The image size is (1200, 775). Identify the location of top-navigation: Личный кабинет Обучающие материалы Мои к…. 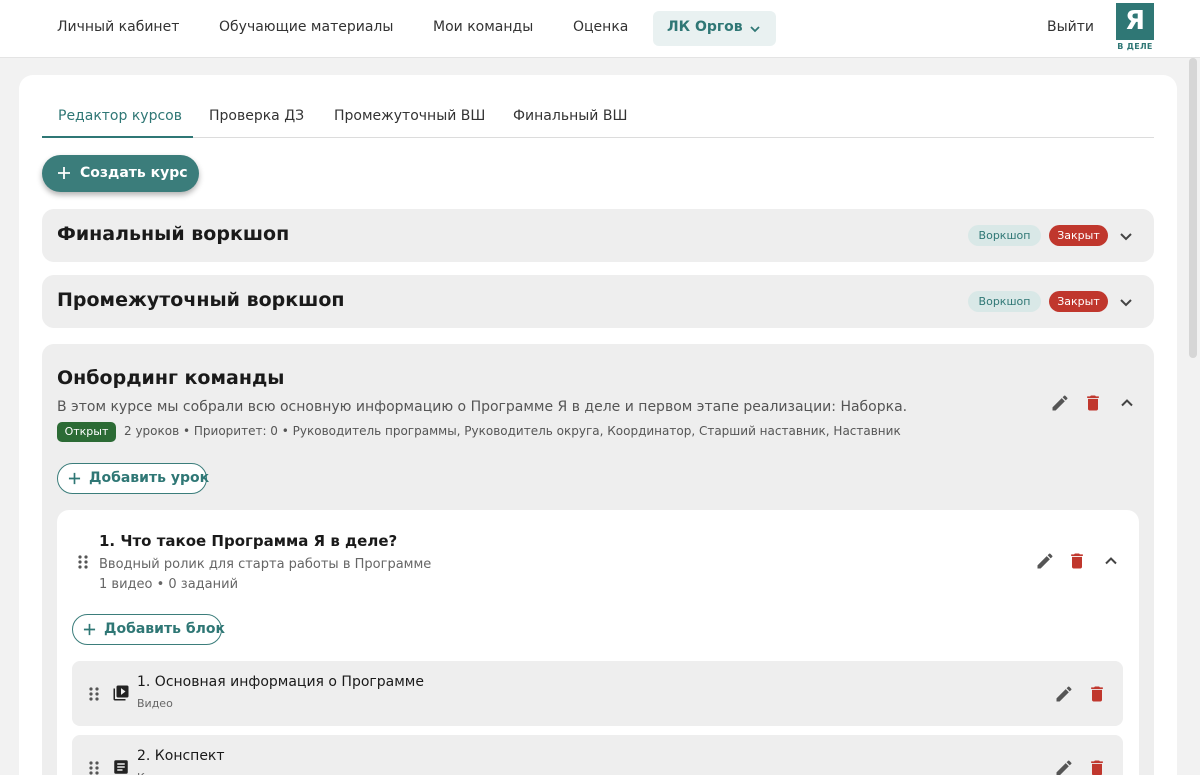
(600, 29).